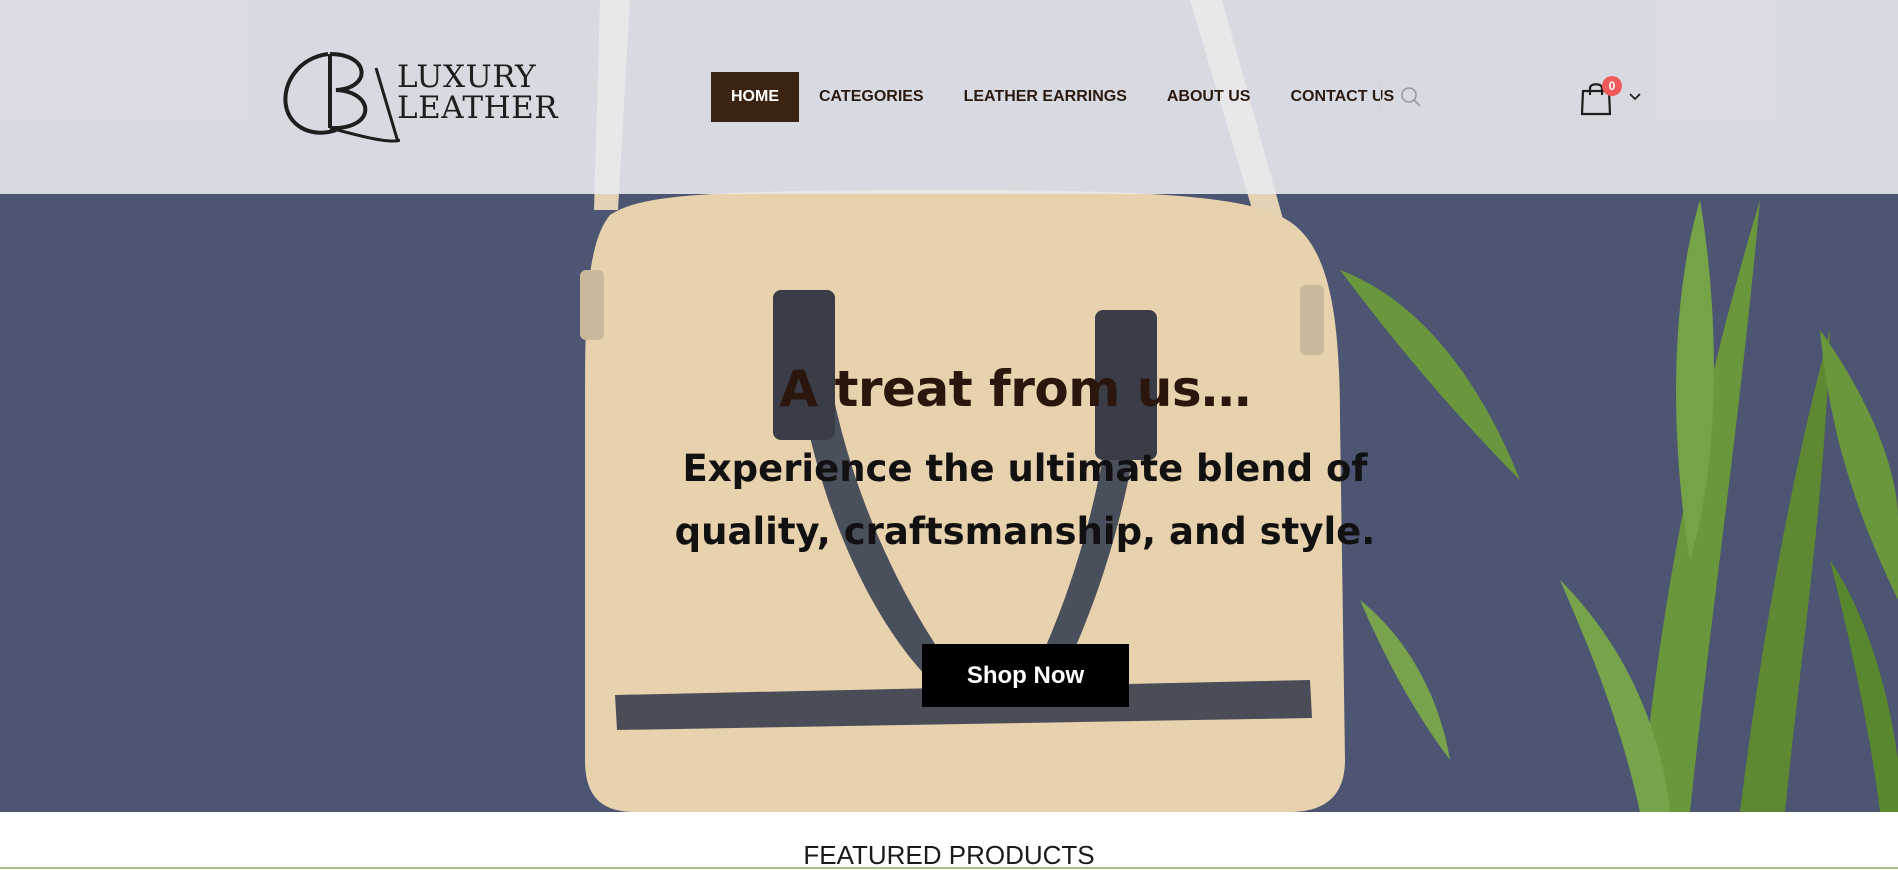 The width and height of the screenshot is (1898, 870). Describe the element at coordinates (1635, 97) in the screenshot. I see `chevron-down-icon` at that location.